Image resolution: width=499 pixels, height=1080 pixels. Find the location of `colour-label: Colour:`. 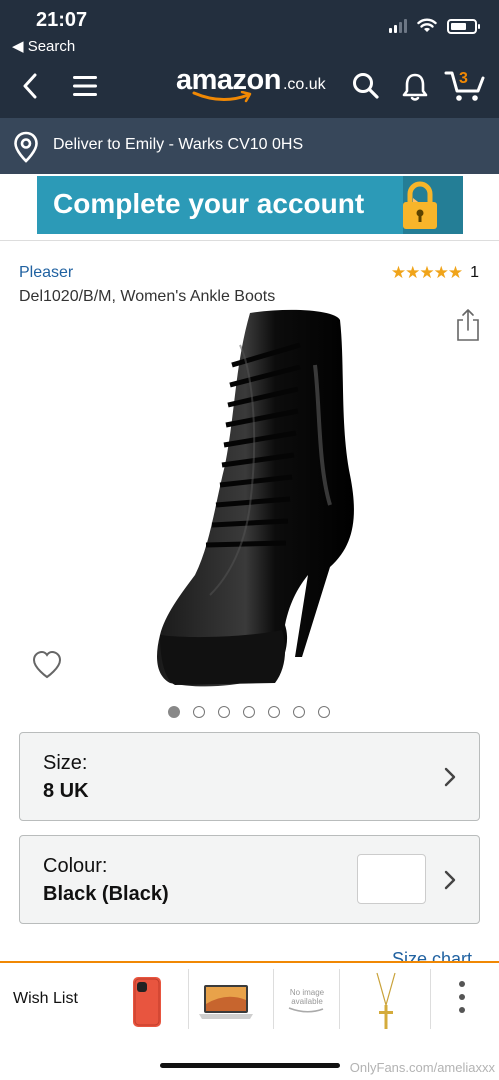

colour-label: Colour: is located at coordinates (75, 866).